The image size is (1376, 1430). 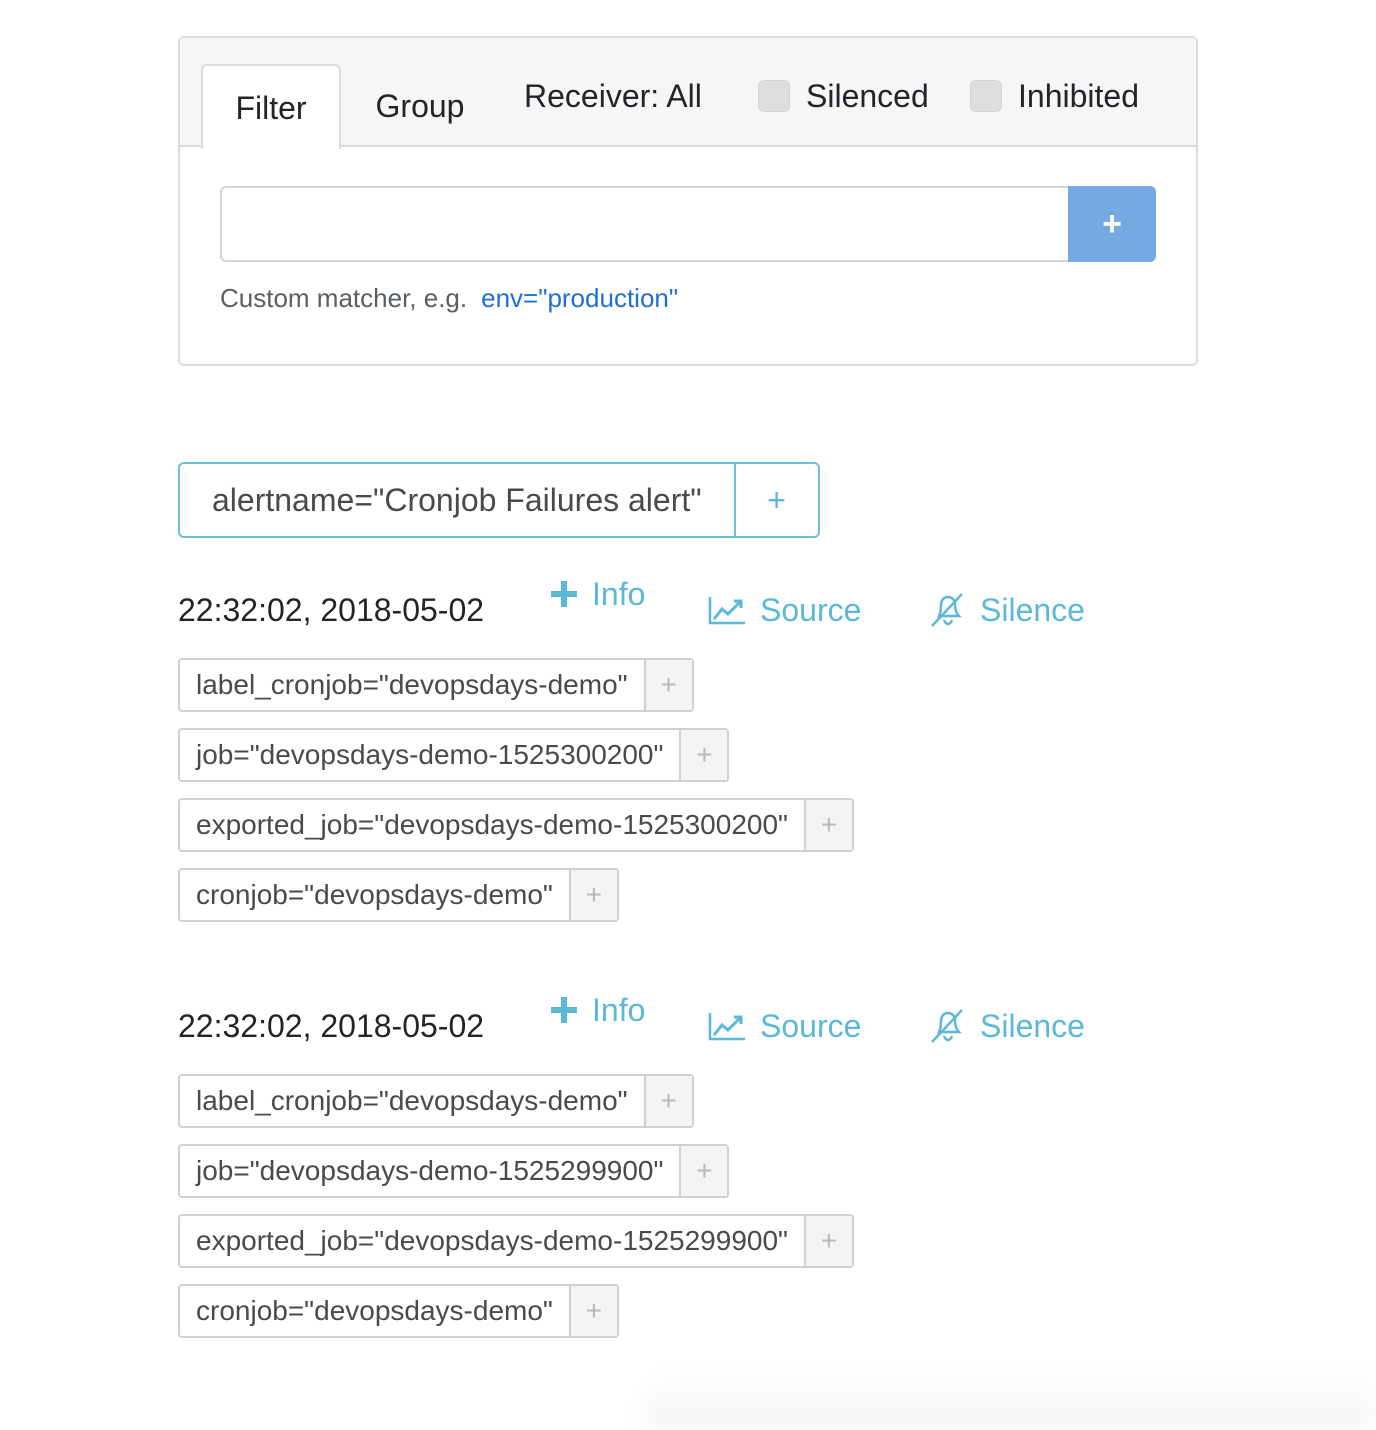 I want to click on group-label-chip: alertname="Cronjob Failures alert" +, so click(x=499, y=500).